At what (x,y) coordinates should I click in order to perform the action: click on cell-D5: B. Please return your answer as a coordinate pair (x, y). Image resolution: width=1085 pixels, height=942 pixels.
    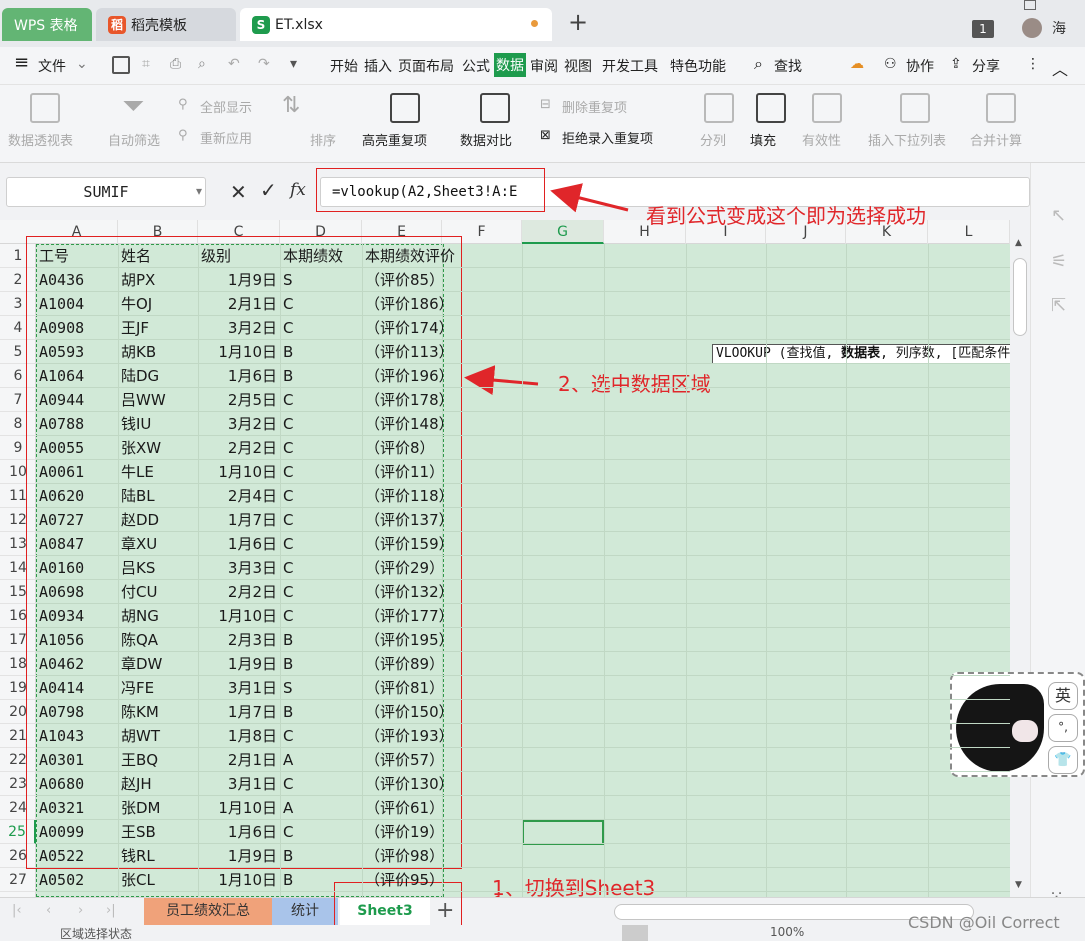
    Looking at the image, I should click on (321, 352).